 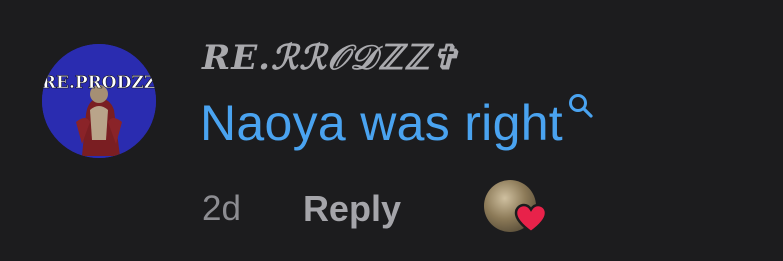 I want to click on comment-row: Naoya was right, so click(x=397, y=123).